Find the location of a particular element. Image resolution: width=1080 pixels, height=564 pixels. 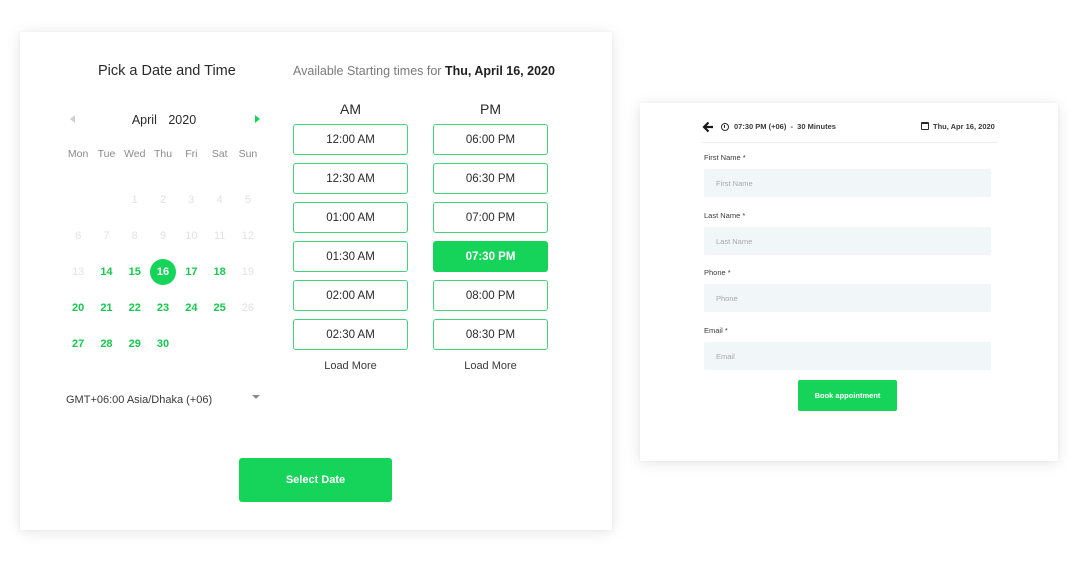

calendar-day: 3 is located at coordinates (191, 200).